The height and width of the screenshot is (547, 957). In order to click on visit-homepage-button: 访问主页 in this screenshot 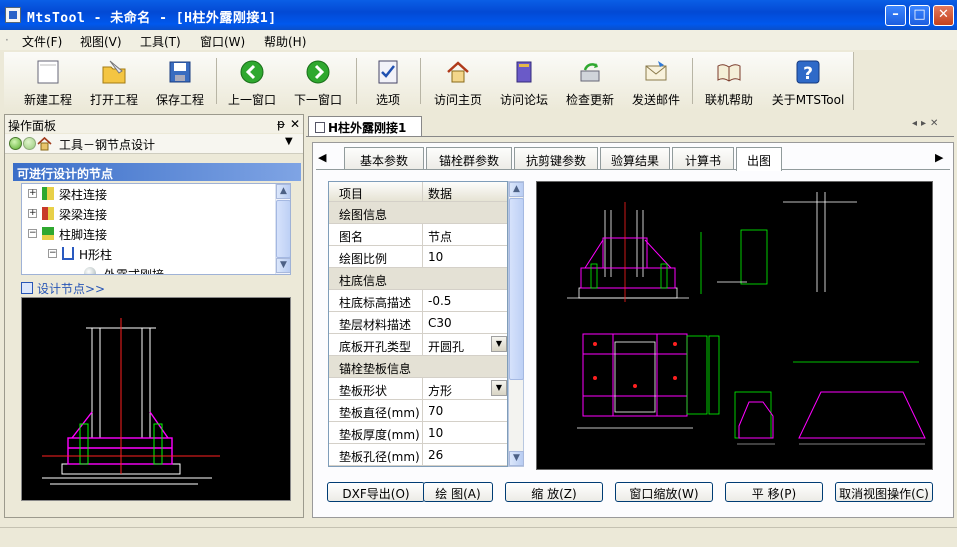, I will do `click(458, 81)`.